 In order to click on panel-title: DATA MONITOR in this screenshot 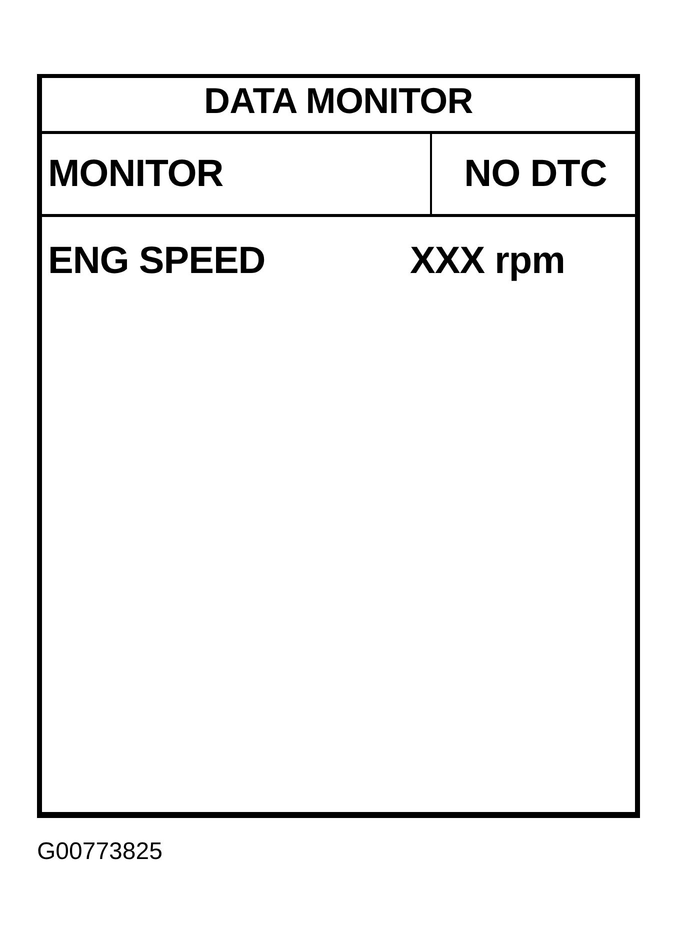, I will do `click(339, 100)`.